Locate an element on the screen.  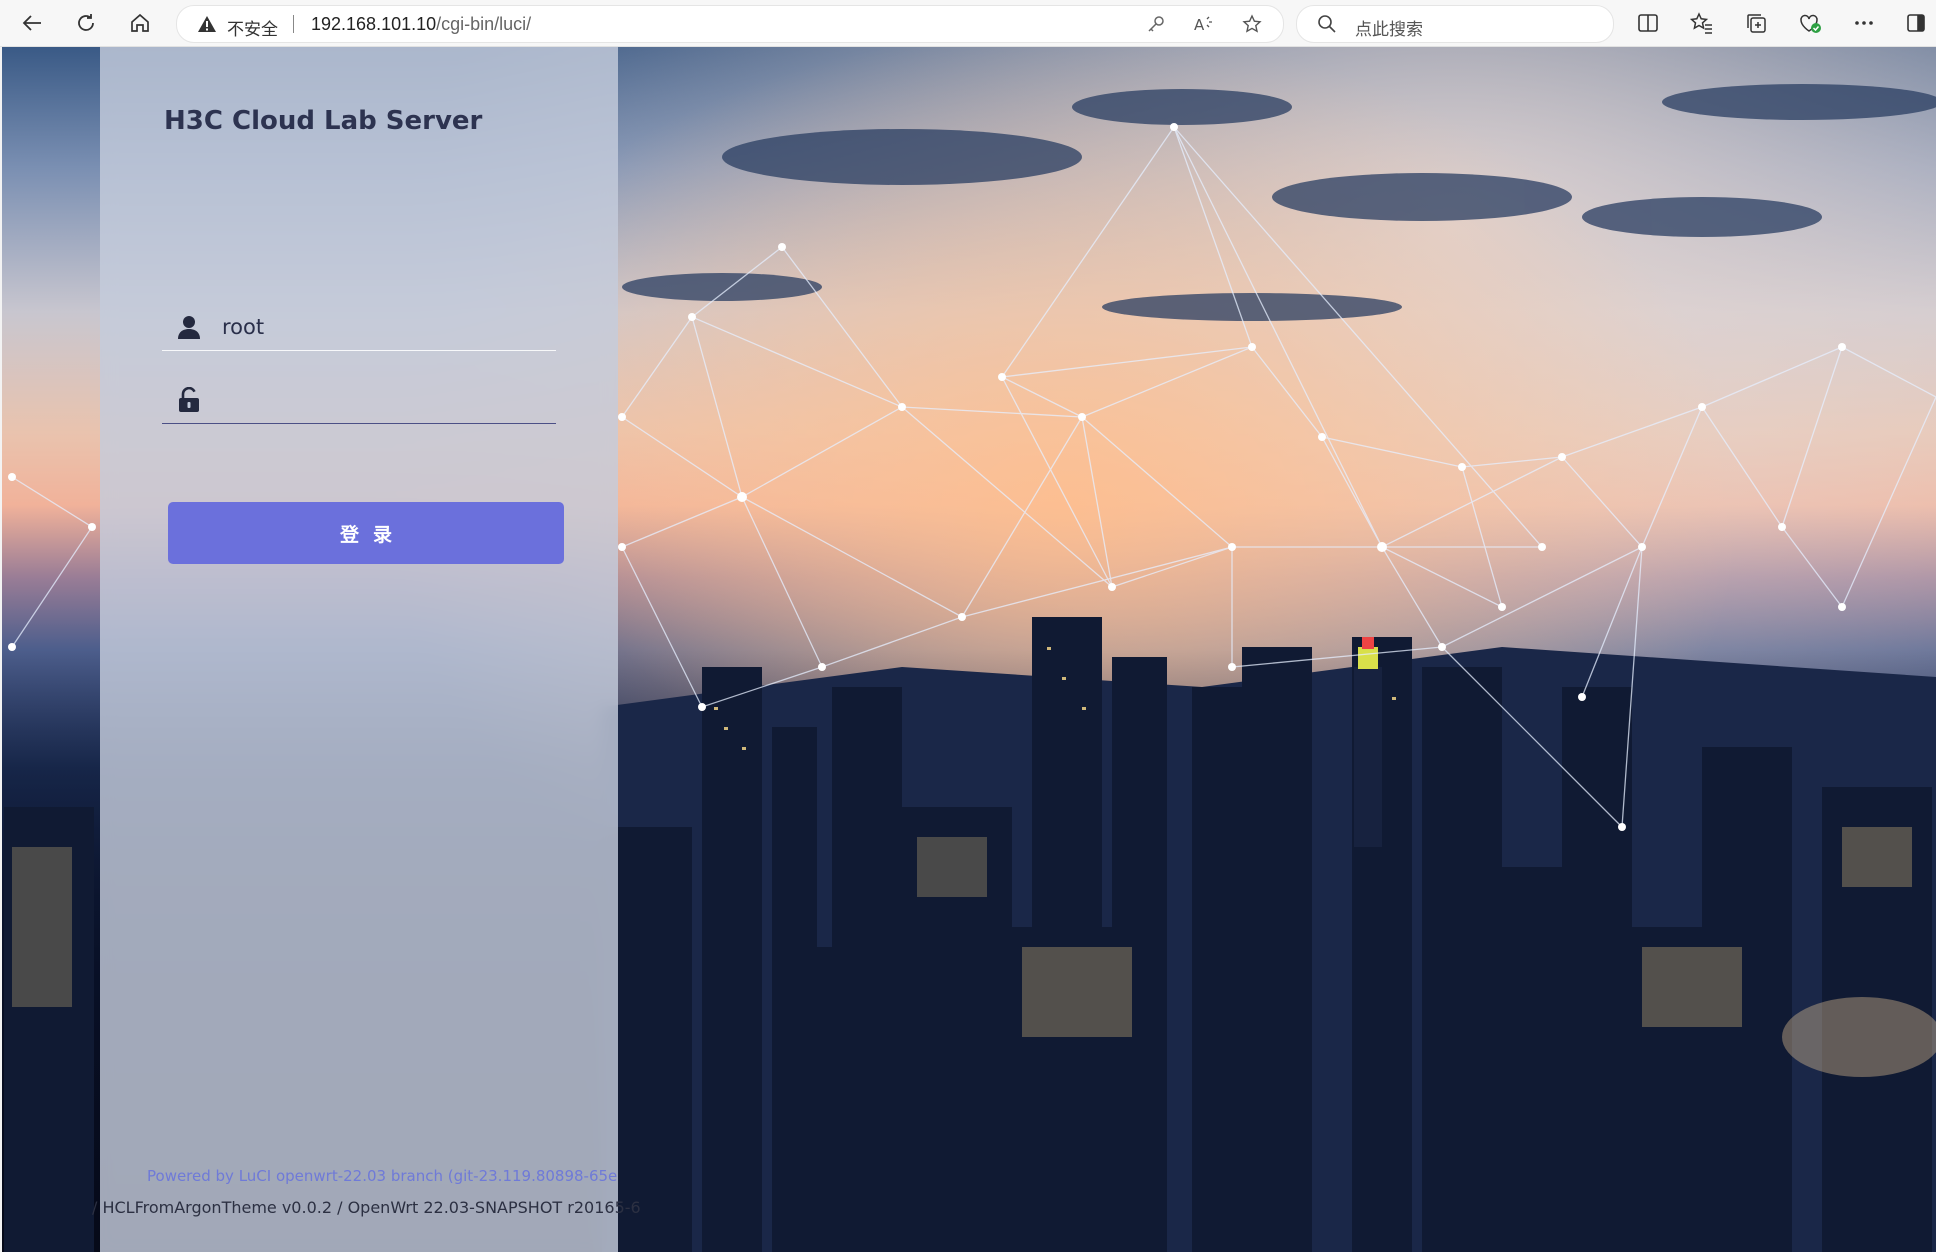
login-button: 登录 is located at coordinates (366, 533).